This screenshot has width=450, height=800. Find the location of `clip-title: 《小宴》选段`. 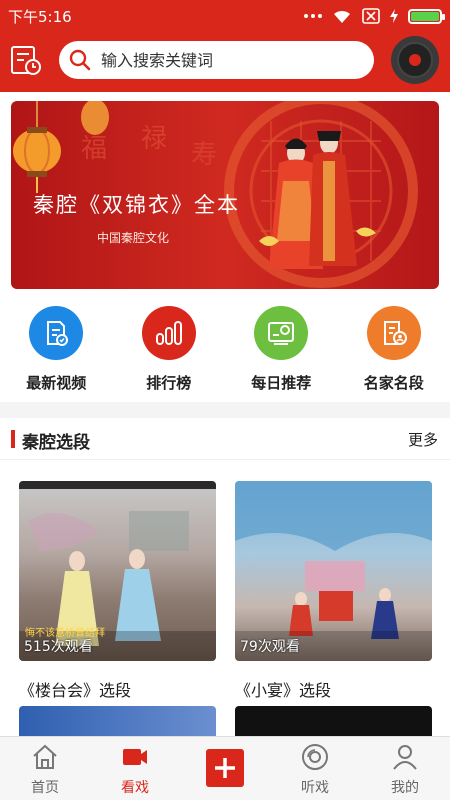

clip-title: 《小宴》选段 is located at coordinates (283, 690).